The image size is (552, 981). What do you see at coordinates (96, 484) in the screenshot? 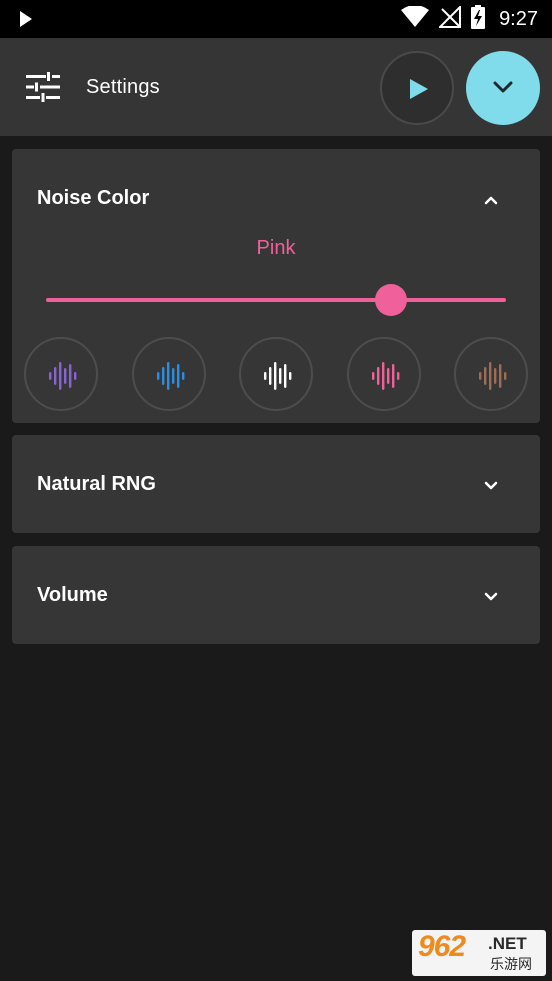
I see `natural-rng-title: Natural RNG` at bounding box center [96, 484].